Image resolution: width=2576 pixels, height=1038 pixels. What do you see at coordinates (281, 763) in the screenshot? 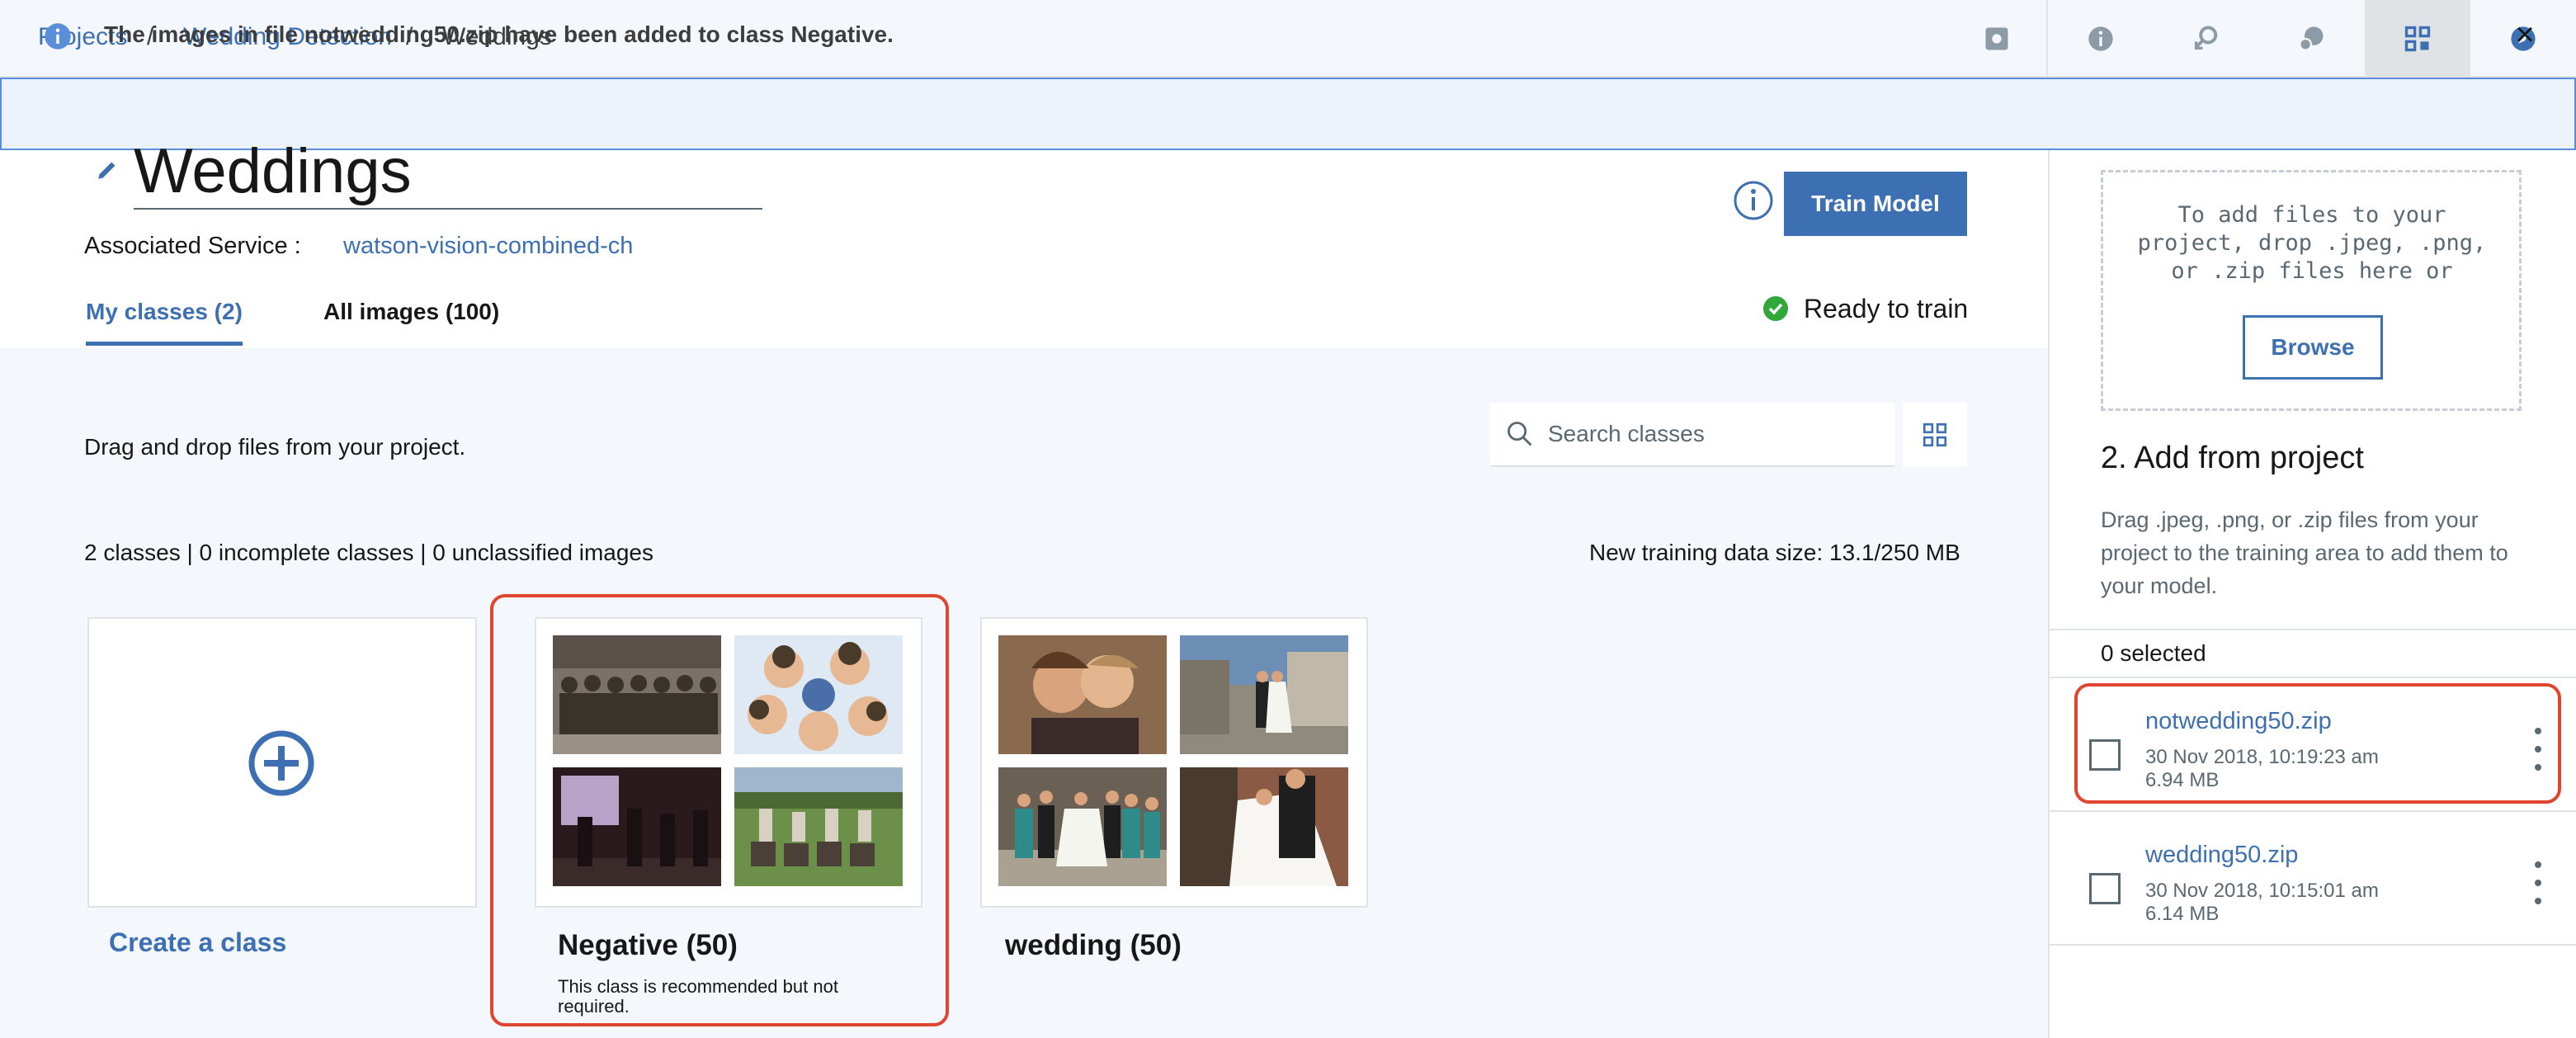
I see `add-circle-icon` at bounding box center [281, 763].